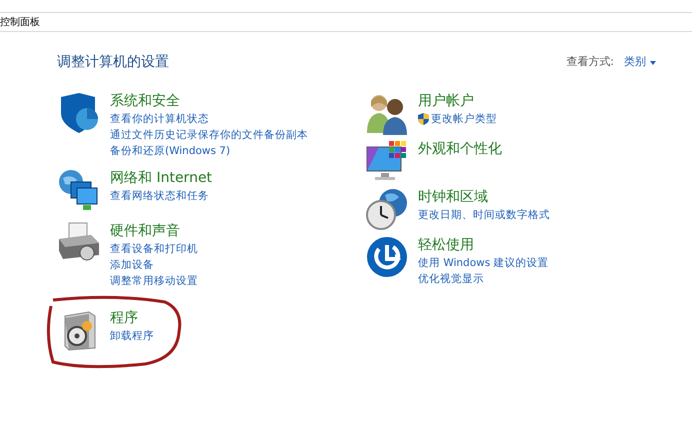 Image resolution: width=692 pixels, height=422 pixels. I want to click on page-heading: 调整计算机的设置, so click(113, 62).